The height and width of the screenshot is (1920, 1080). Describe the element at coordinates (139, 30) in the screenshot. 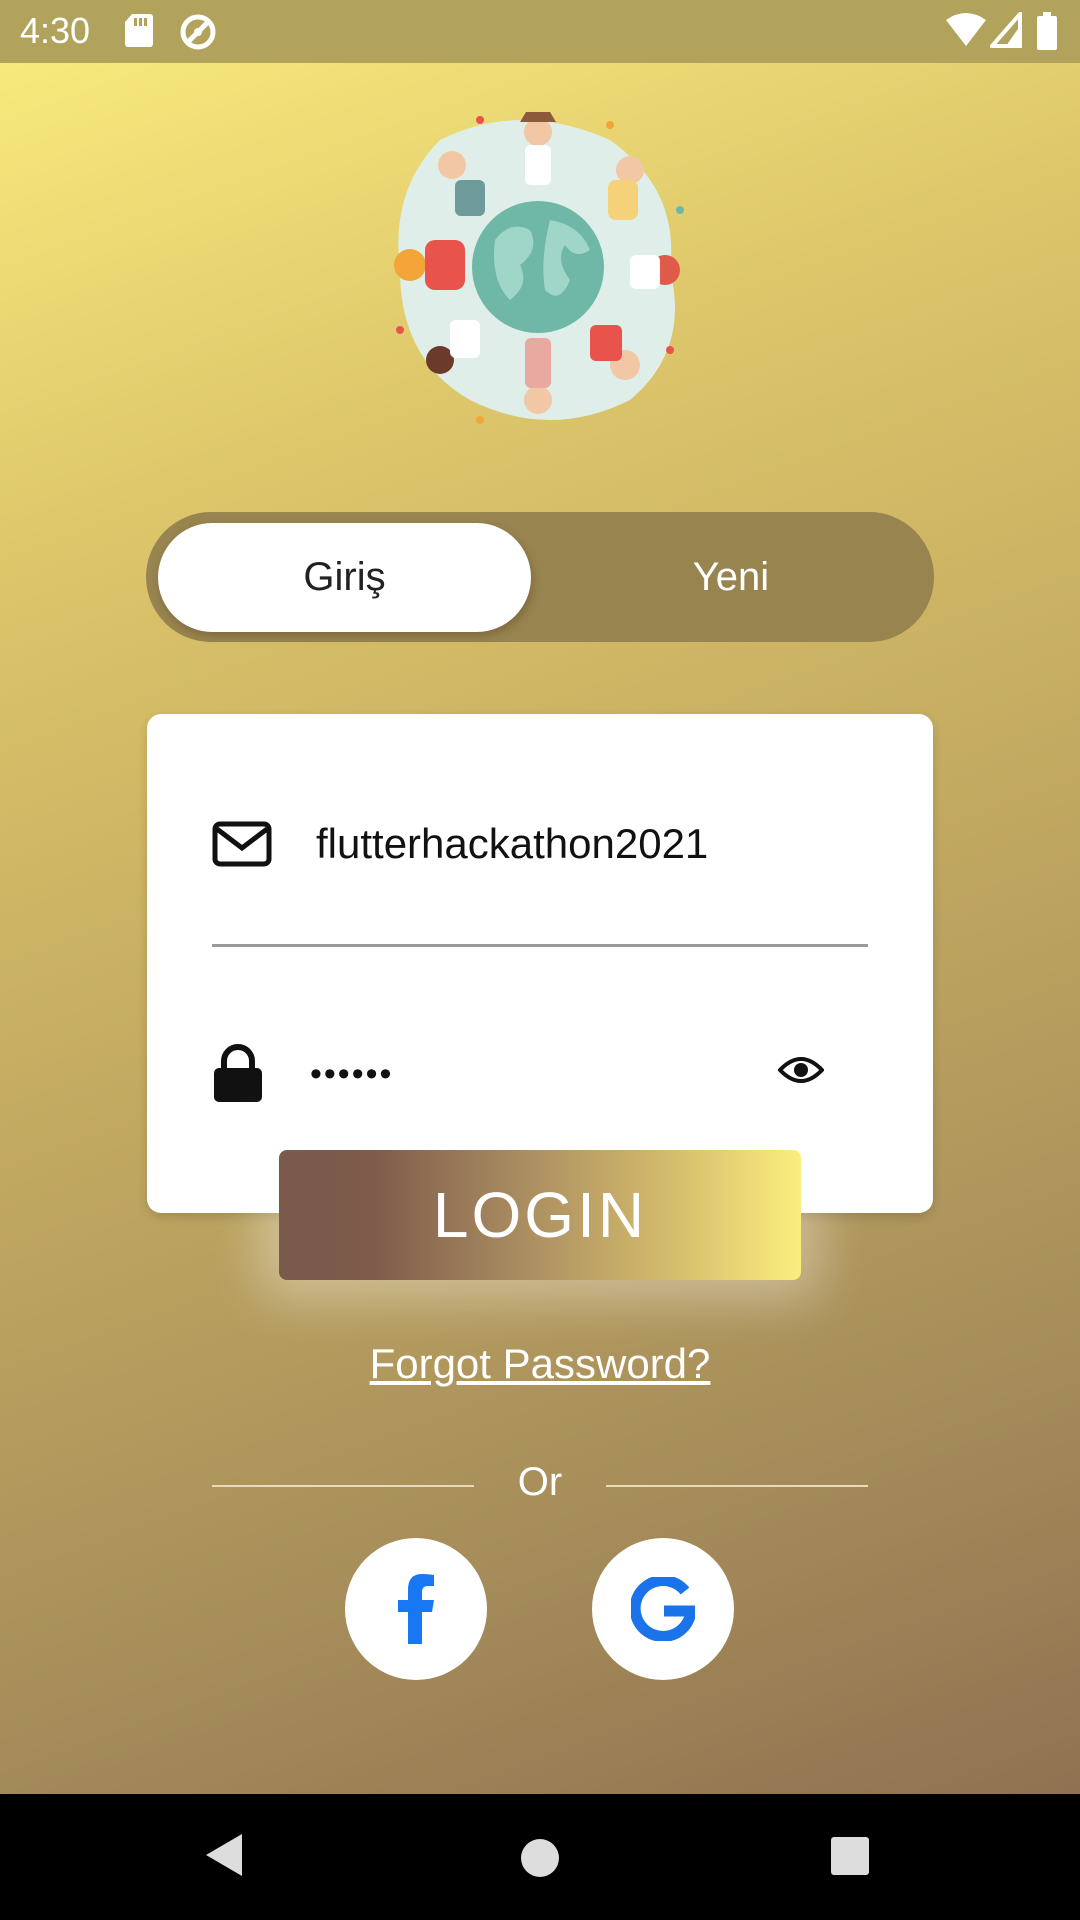

I see `sd-card-icon` at that location.